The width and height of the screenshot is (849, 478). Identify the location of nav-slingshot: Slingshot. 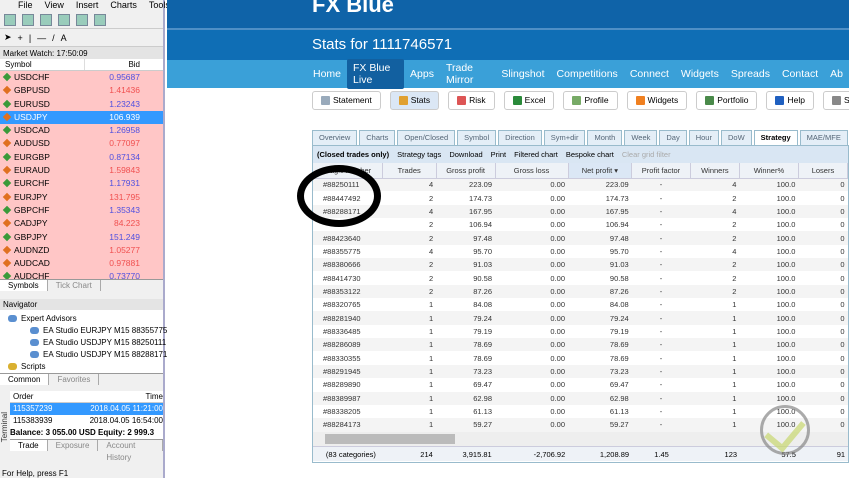
(522, 74).